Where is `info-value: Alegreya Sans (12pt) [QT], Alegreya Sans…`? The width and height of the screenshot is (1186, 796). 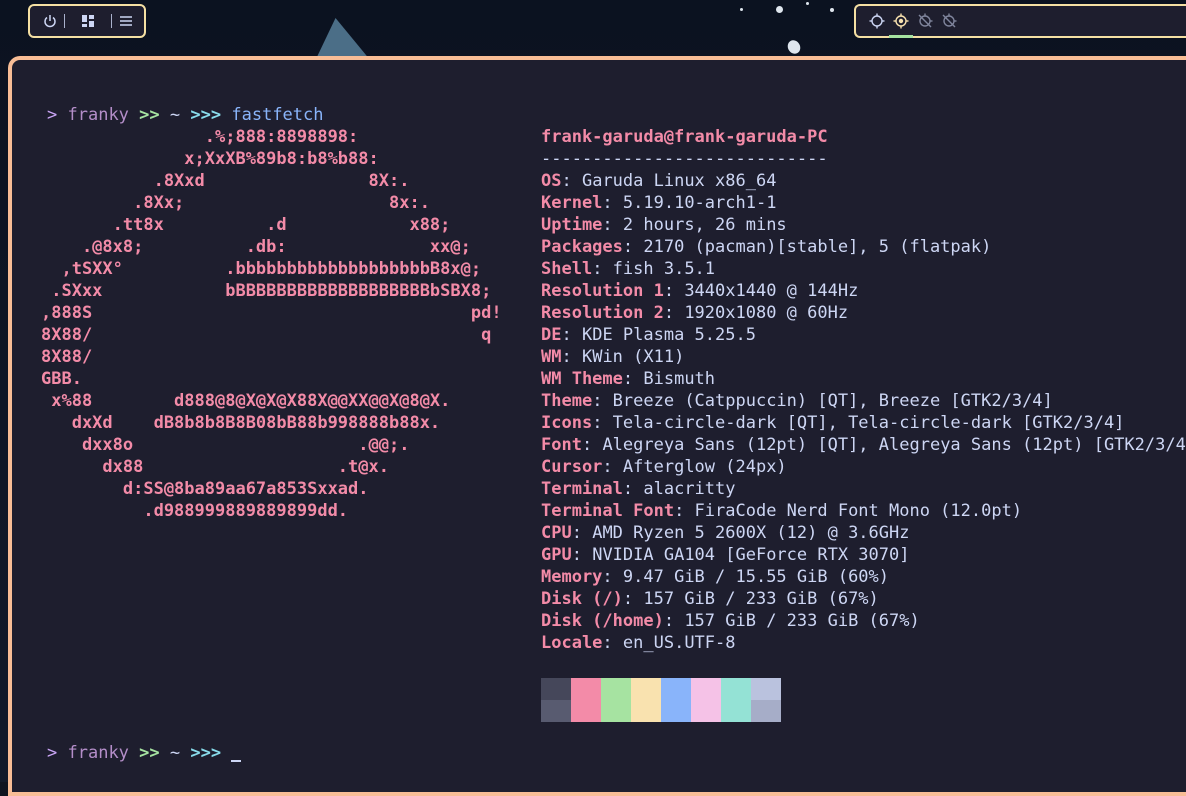 info-value: Alegreya Sans (12pt) [QT], Alegreya Sans… is located at coordinates (894, 445).